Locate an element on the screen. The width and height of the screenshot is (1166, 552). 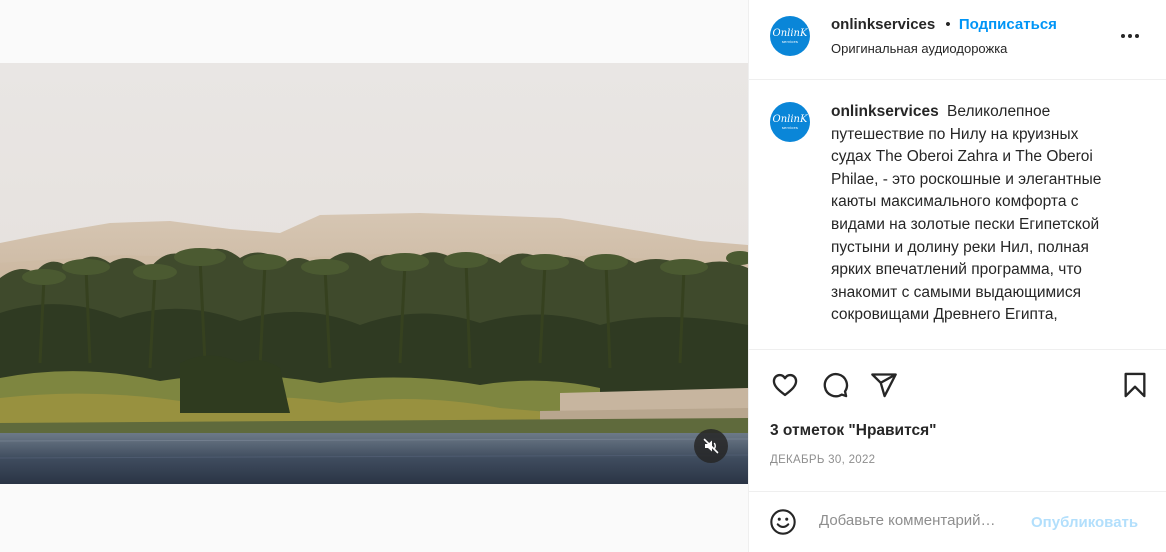
likes-count: 3 отметок "Нравится" is located at coordinates (853, 431).